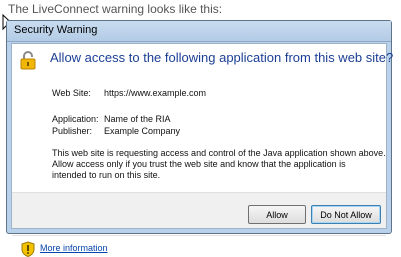 This screenshot has width=401, height=257. Describe the element at coordinates (74, 248) in the screenshot. I see `more-information-link: More information` at that location.